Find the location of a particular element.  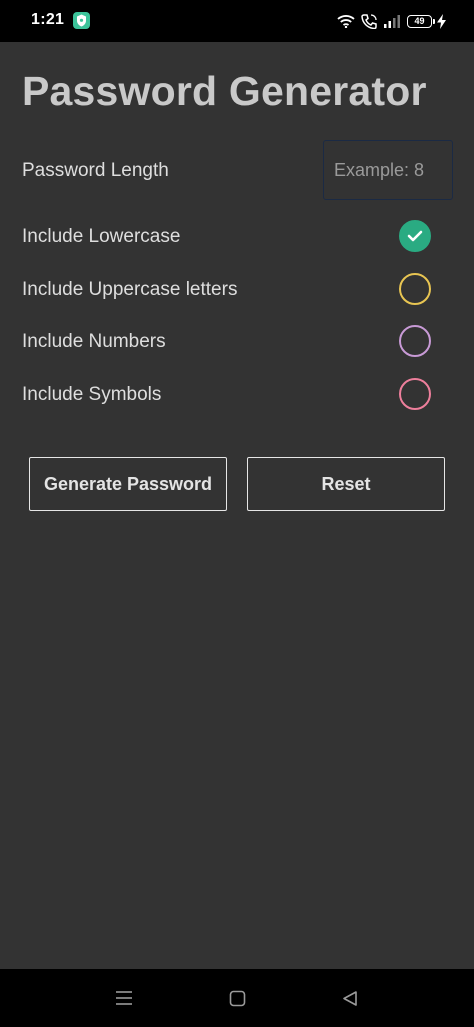

generate-password-button: Generate Password is located at coordinates (128, 484).